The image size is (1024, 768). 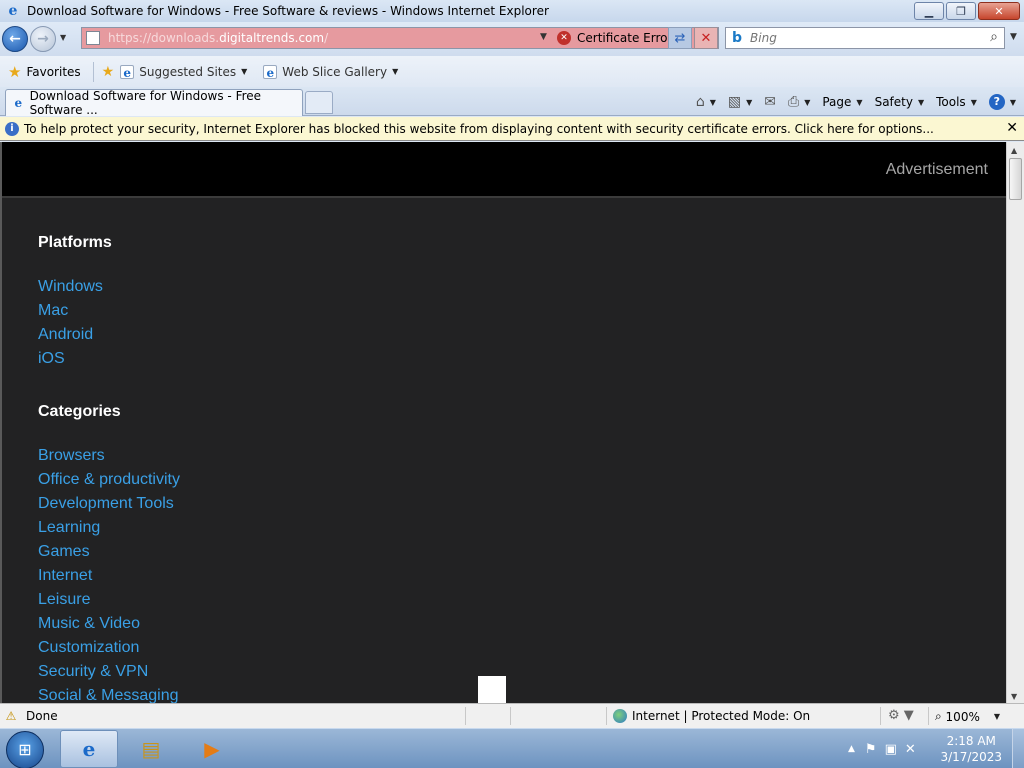 I want to click on category-link-games: Games, so click(x=109, y=552).